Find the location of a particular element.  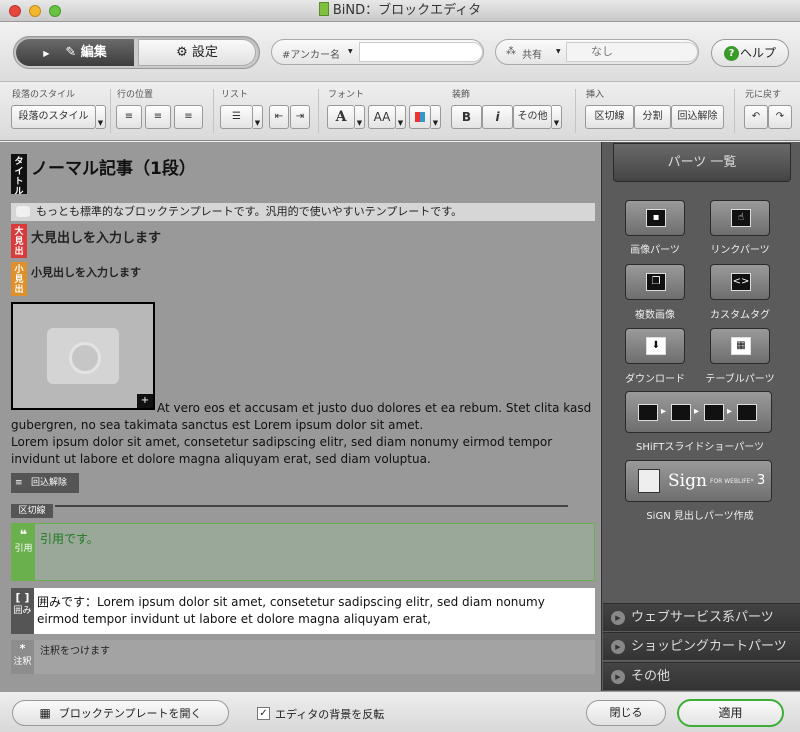

open-template-button: ▦ ブロックテンプレートを開く is located at coordinates (120, 713).